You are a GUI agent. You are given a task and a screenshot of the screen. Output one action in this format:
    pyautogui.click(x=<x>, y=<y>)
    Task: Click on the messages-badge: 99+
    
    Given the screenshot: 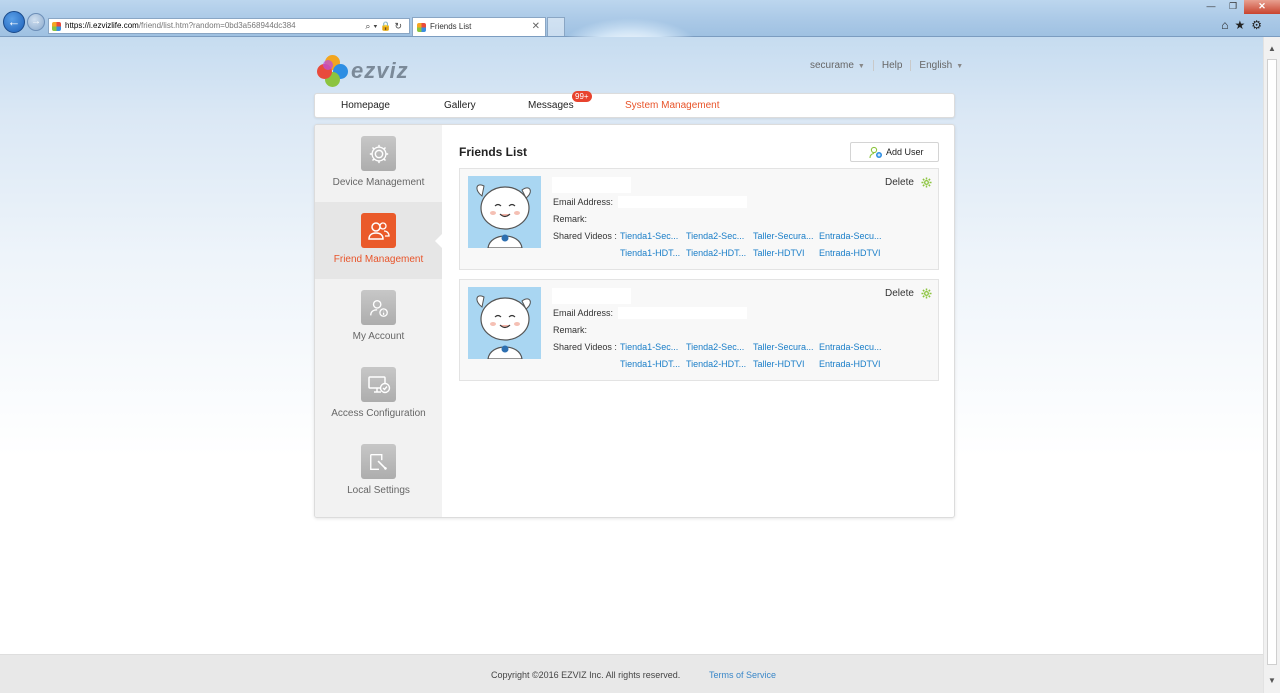 What is the action you would take?
    pyautogui.click(x=582, y=96)
    